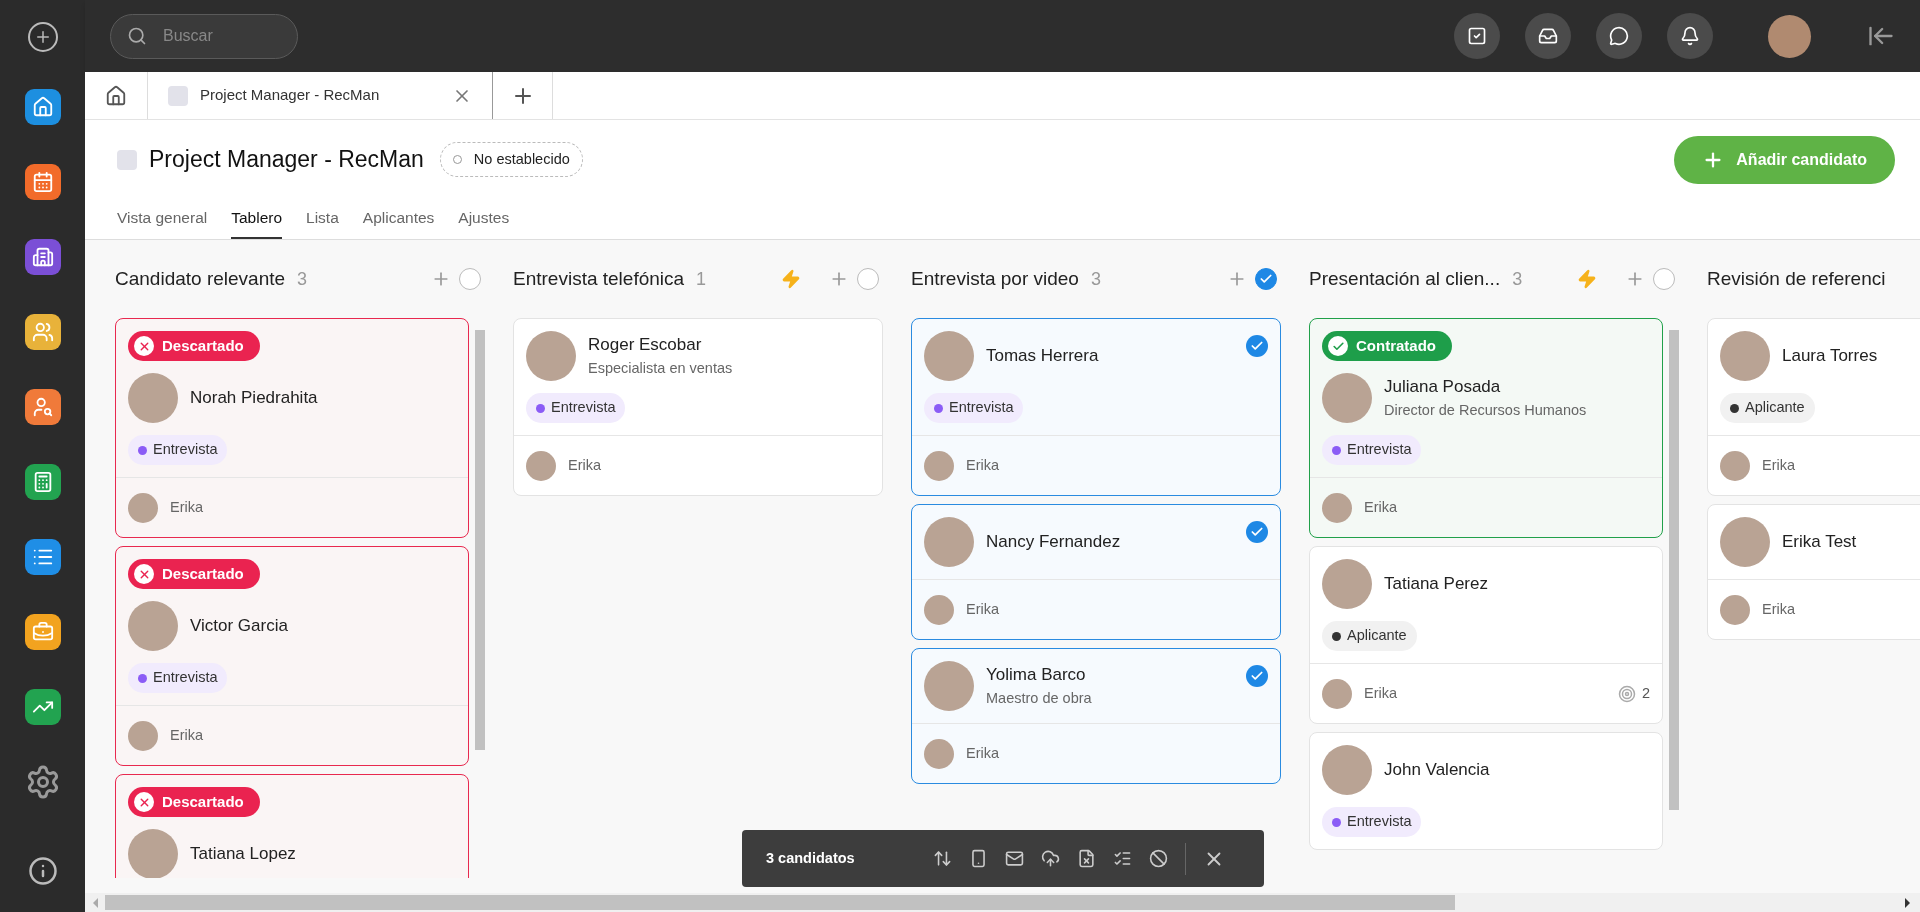  What do you see at coordinates (978, 858) in the screenshot?
I see `phone-icon` at bounding box center [978, 858].